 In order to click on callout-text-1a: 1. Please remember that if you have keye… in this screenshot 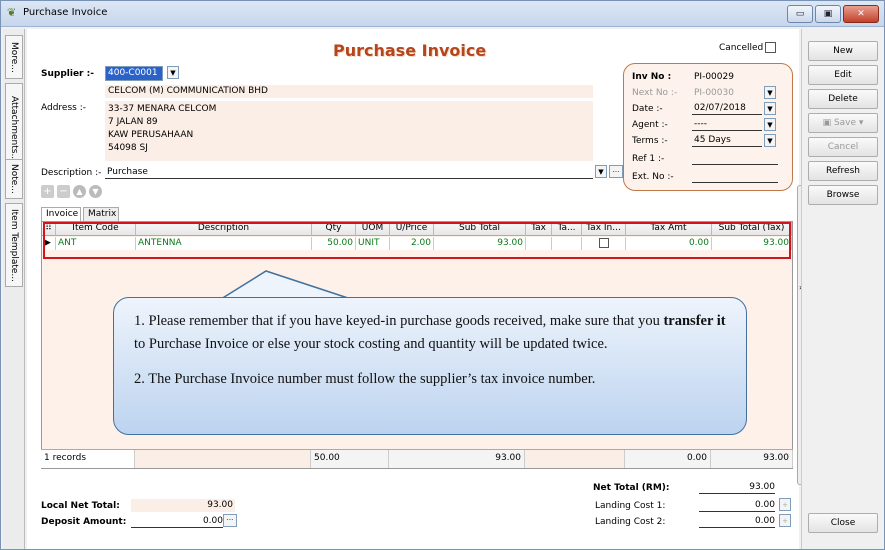, I will do `click(399, 321)`.